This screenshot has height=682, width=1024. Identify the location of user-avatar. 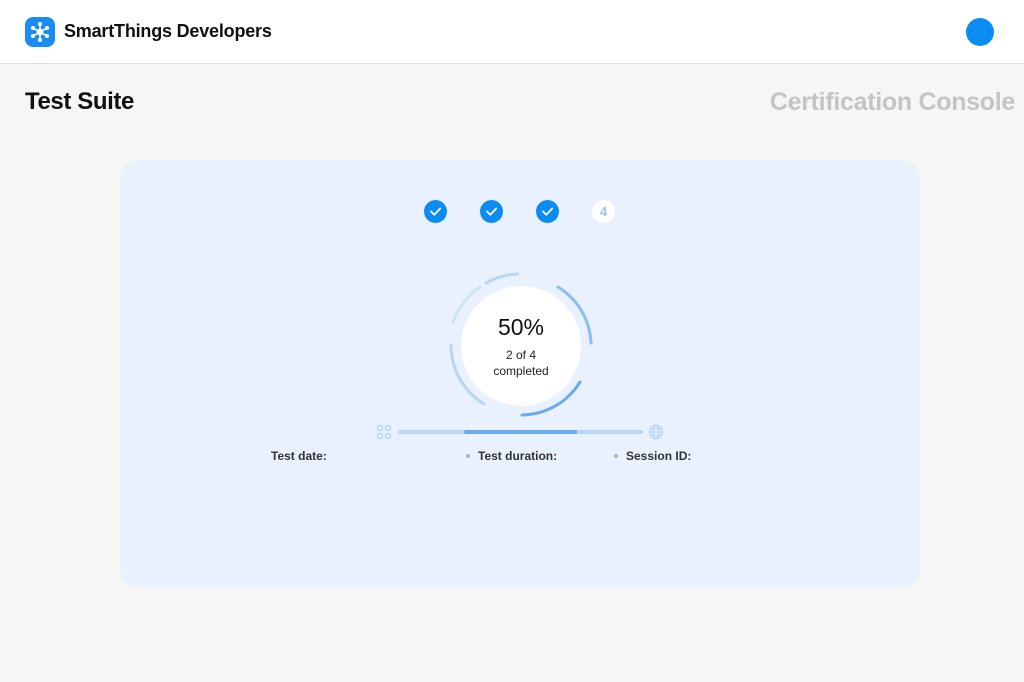
(980, 32).